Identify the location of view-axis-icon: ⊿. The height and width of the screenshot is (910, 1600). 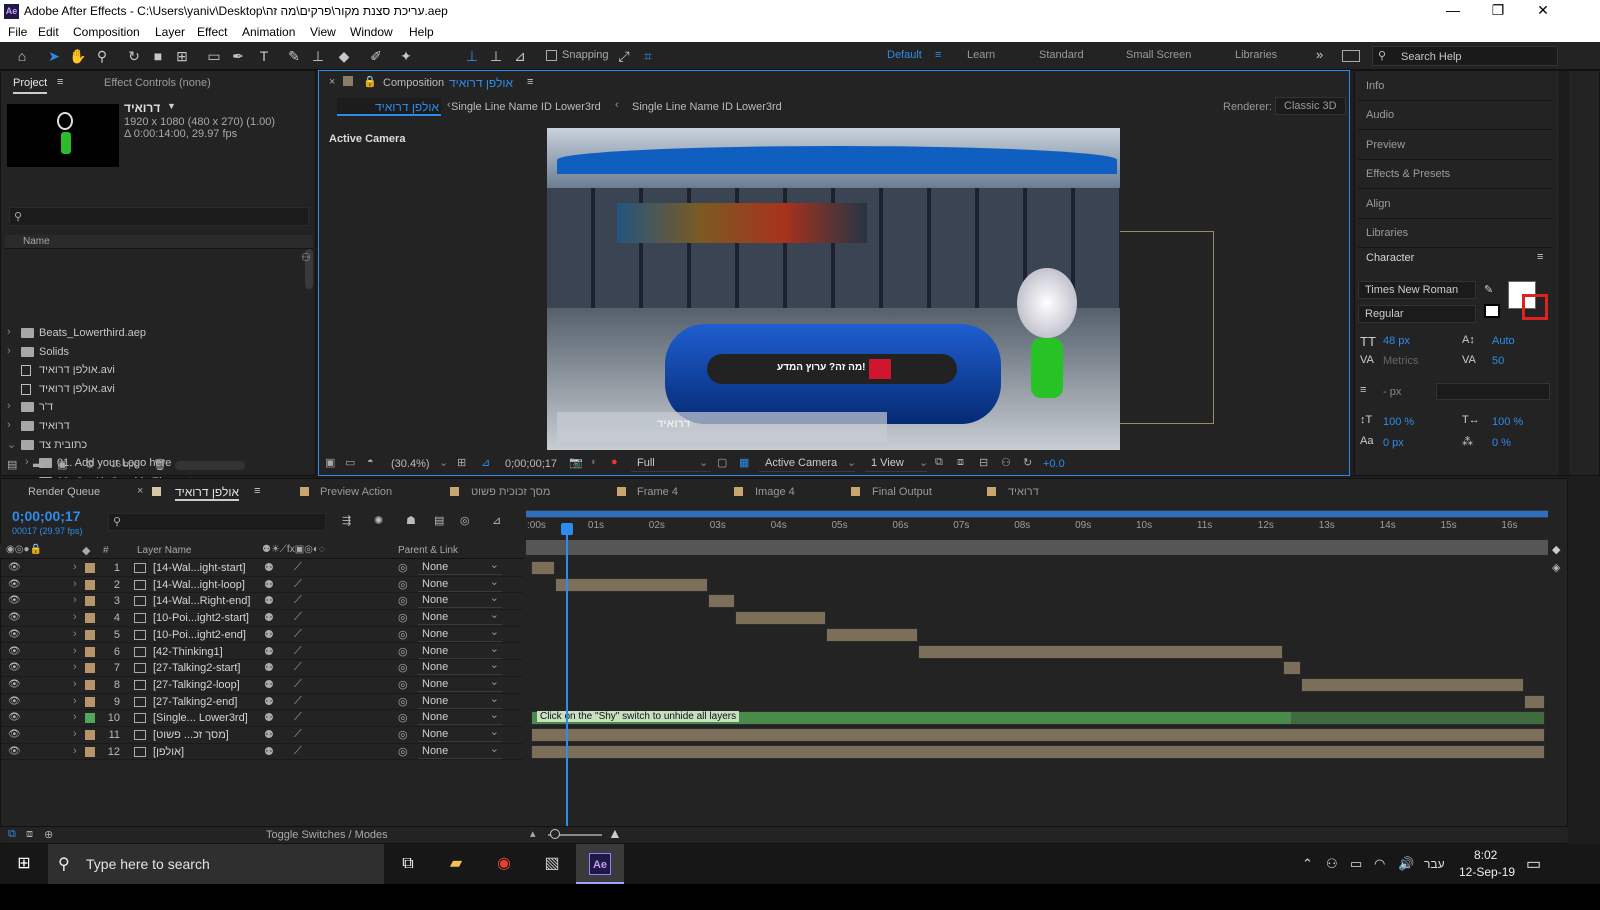
(520, 56).